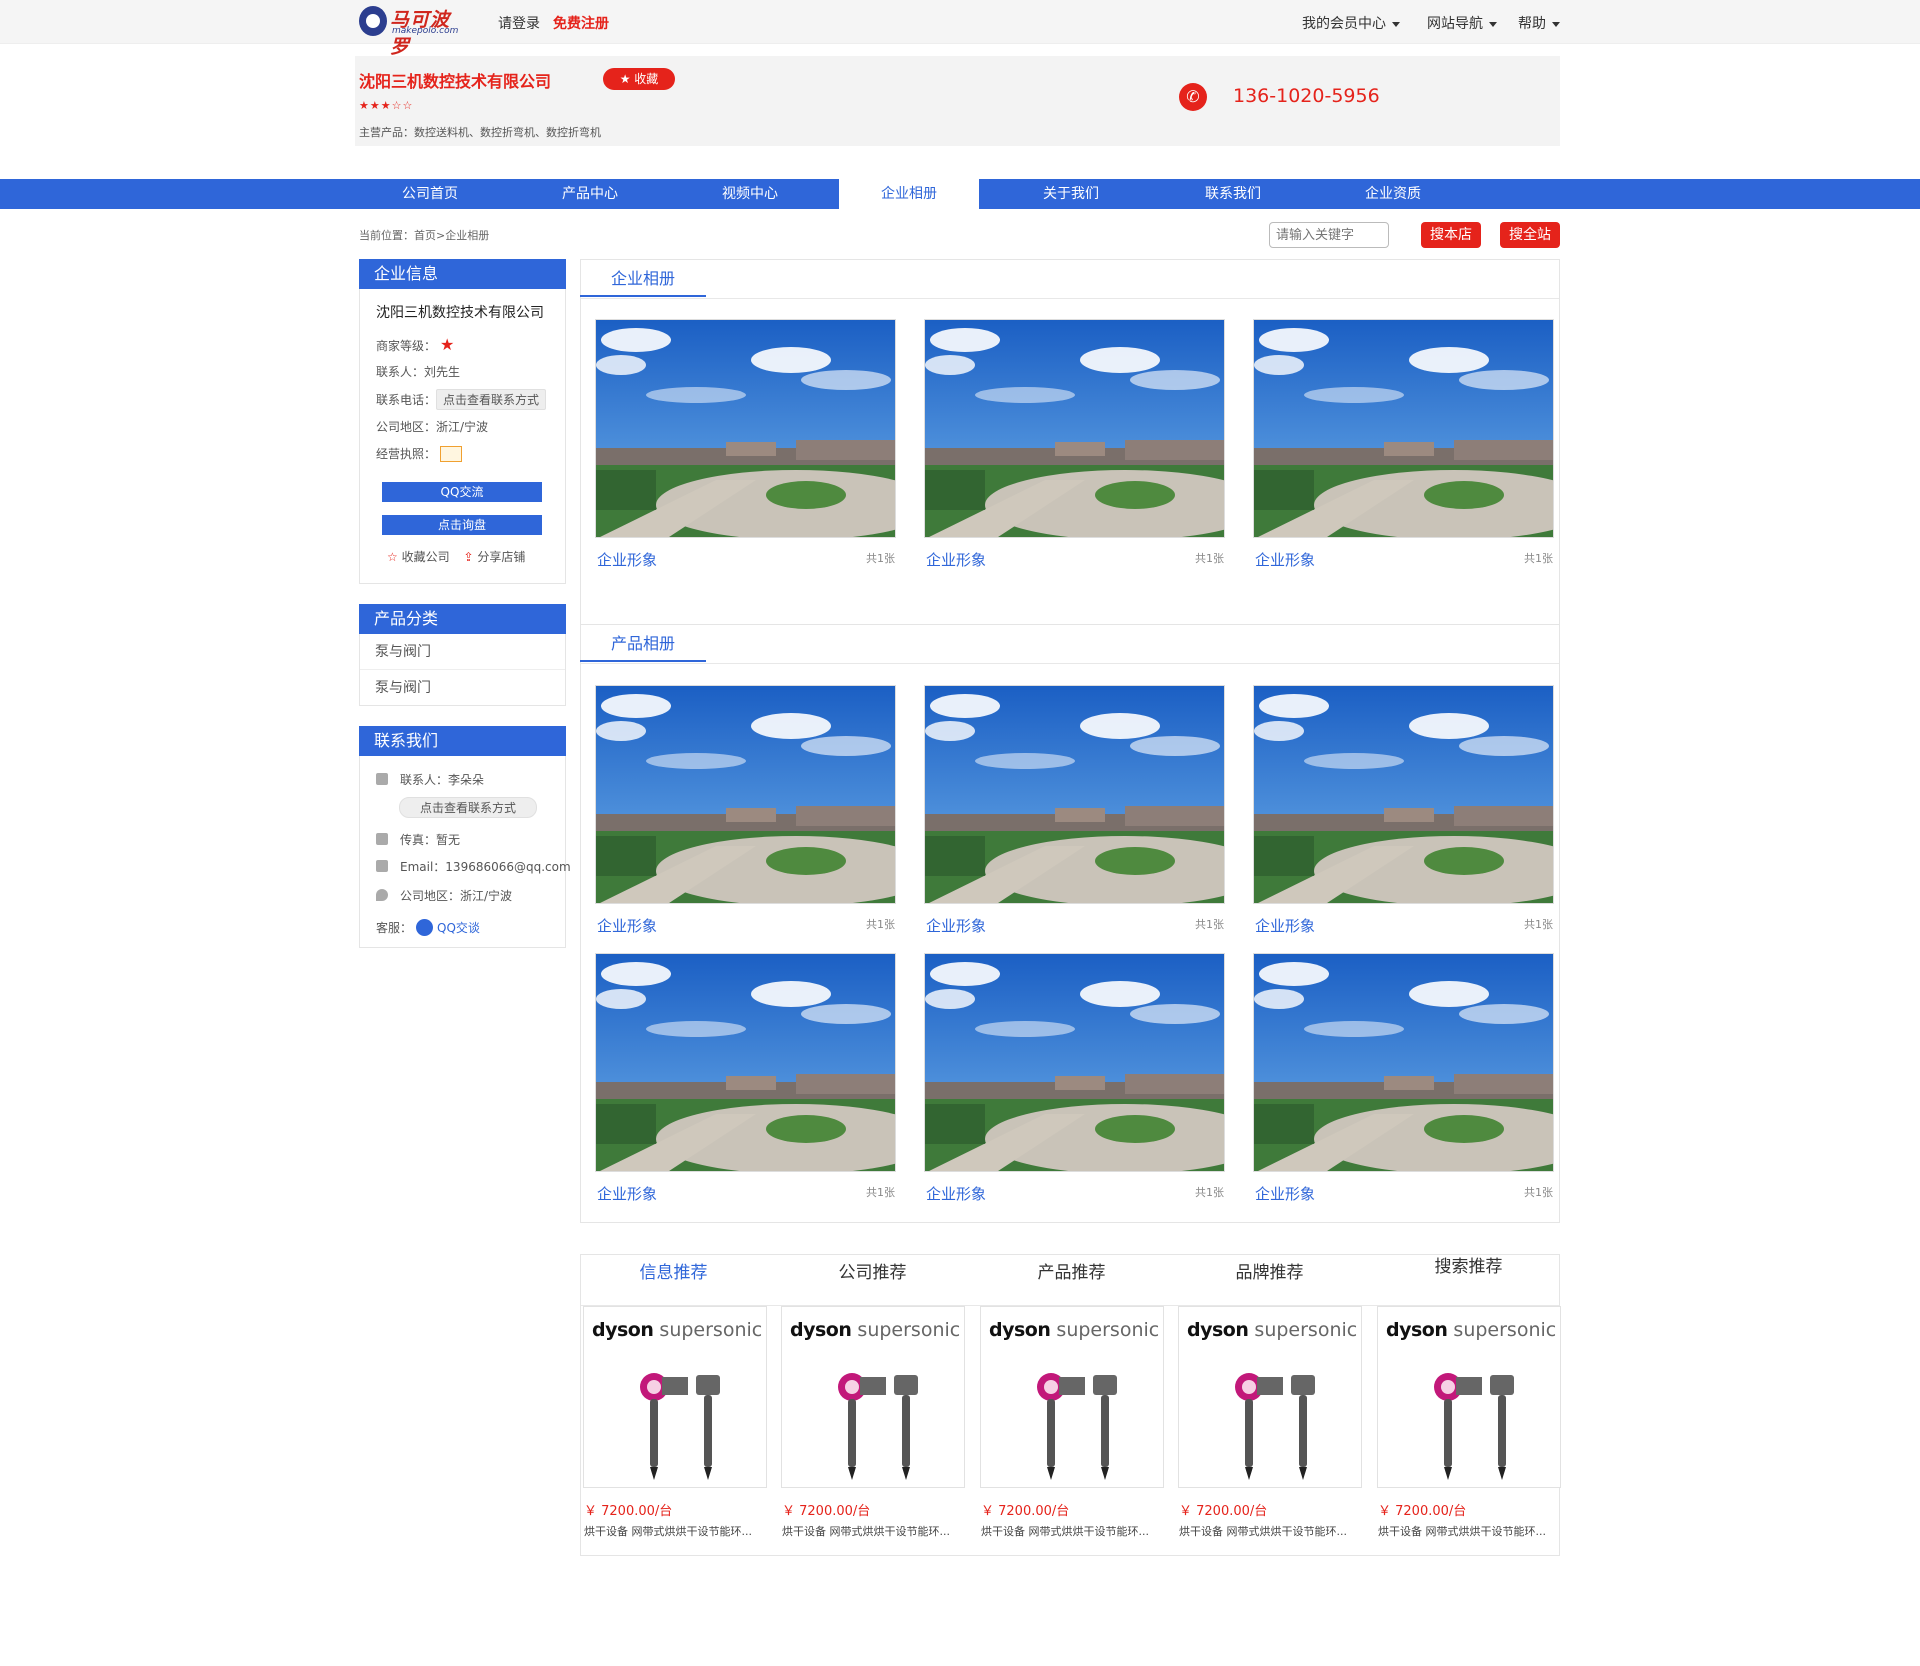  Describe the element at coordinates (1071, 194) in the screenshot. I see `nav-about: 关于我们` at that location.